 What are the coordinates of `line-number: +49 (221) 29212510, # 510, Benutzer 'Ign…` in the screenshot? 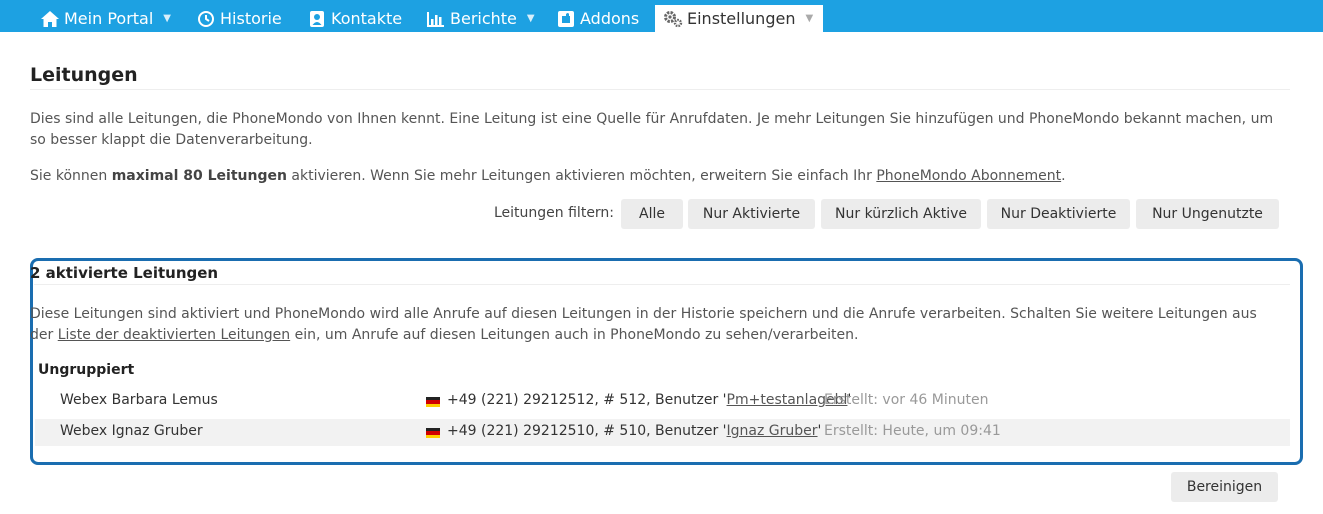 It's located at (634, 431).